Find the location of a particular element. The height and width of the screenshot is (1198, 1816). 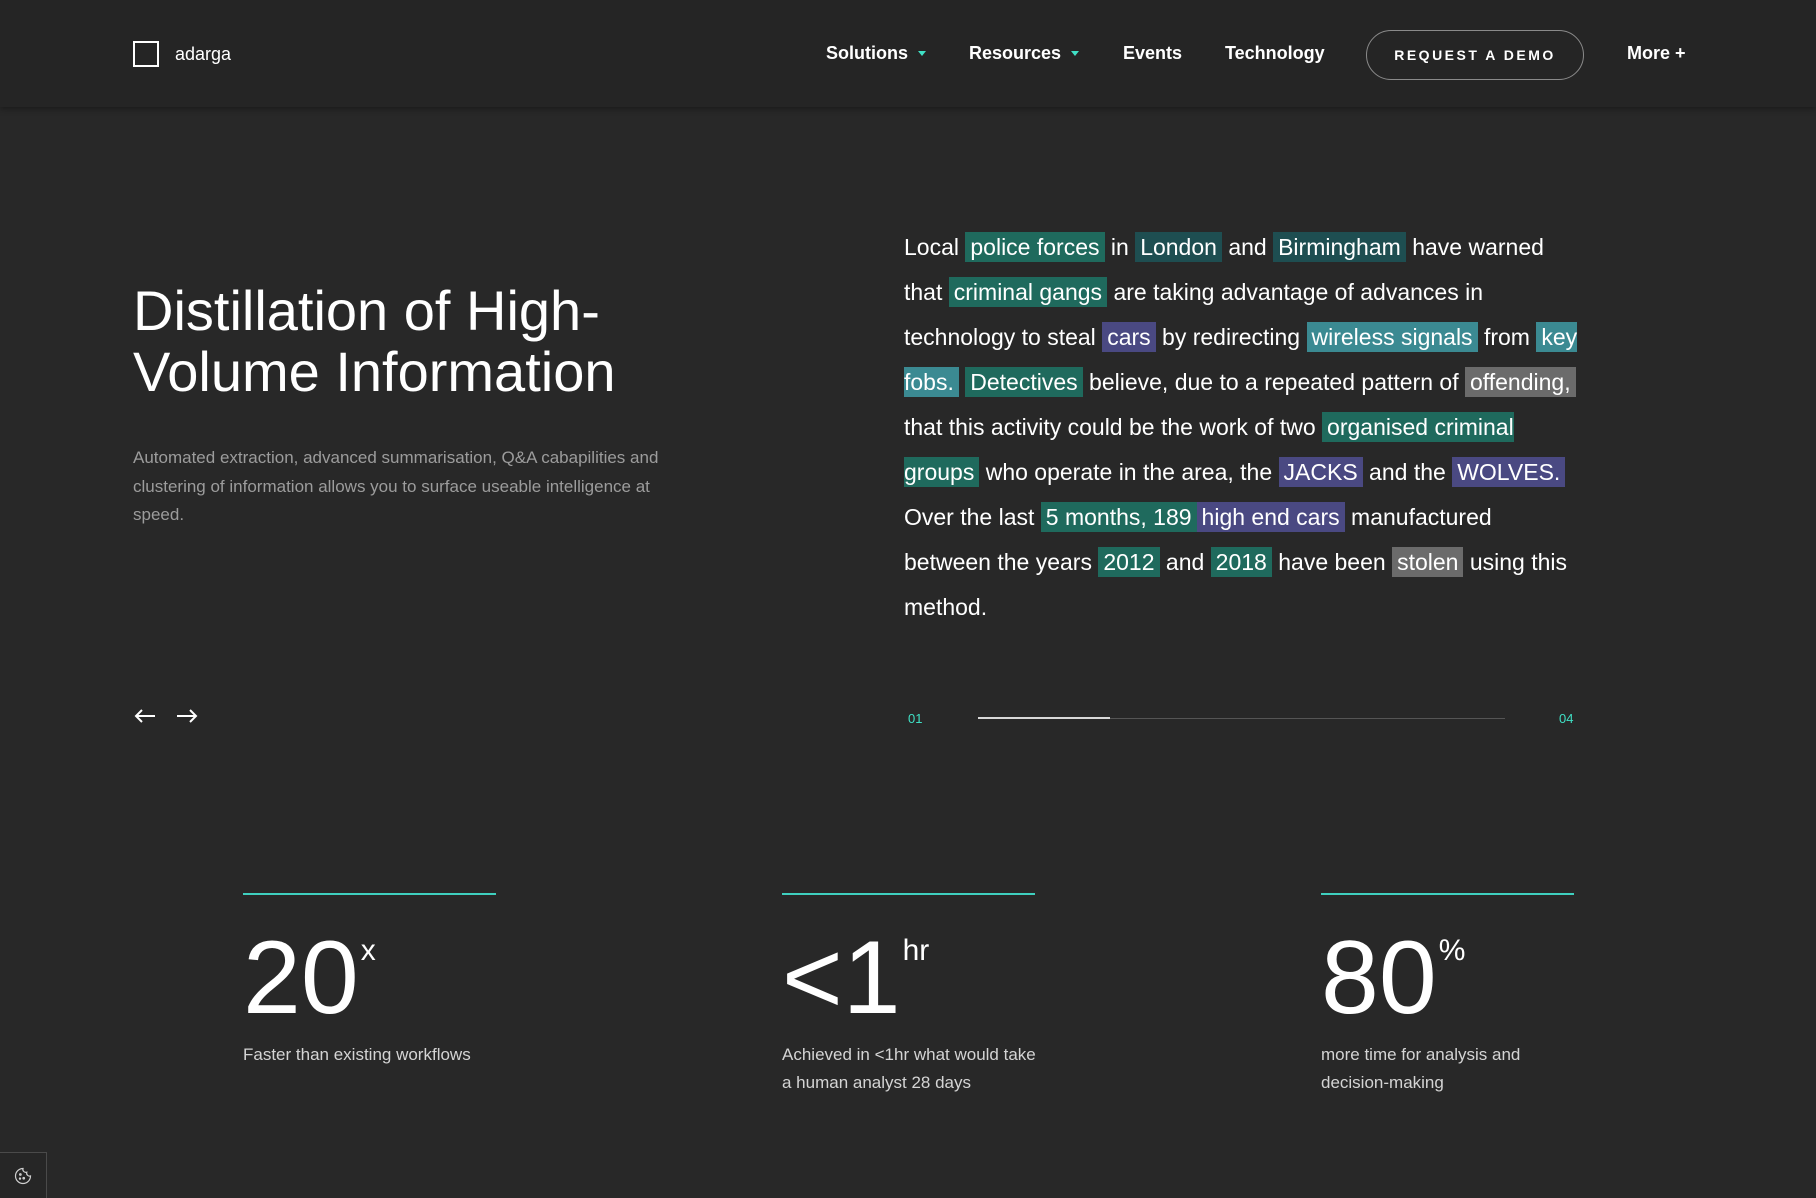

square-logo-icon is located at coordinates (146, 54).